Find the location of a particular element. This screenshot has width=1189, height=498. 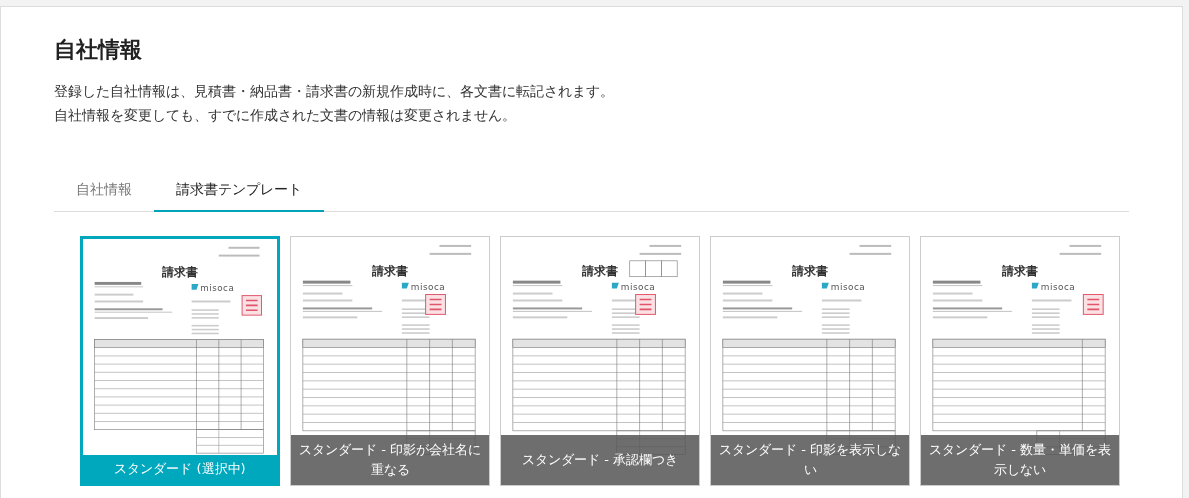

description-text: 登録した自社情報は、見積書・納品書・請求書の新規作成時に、各文書に転記されます。 is located at coordinates (334, 91).